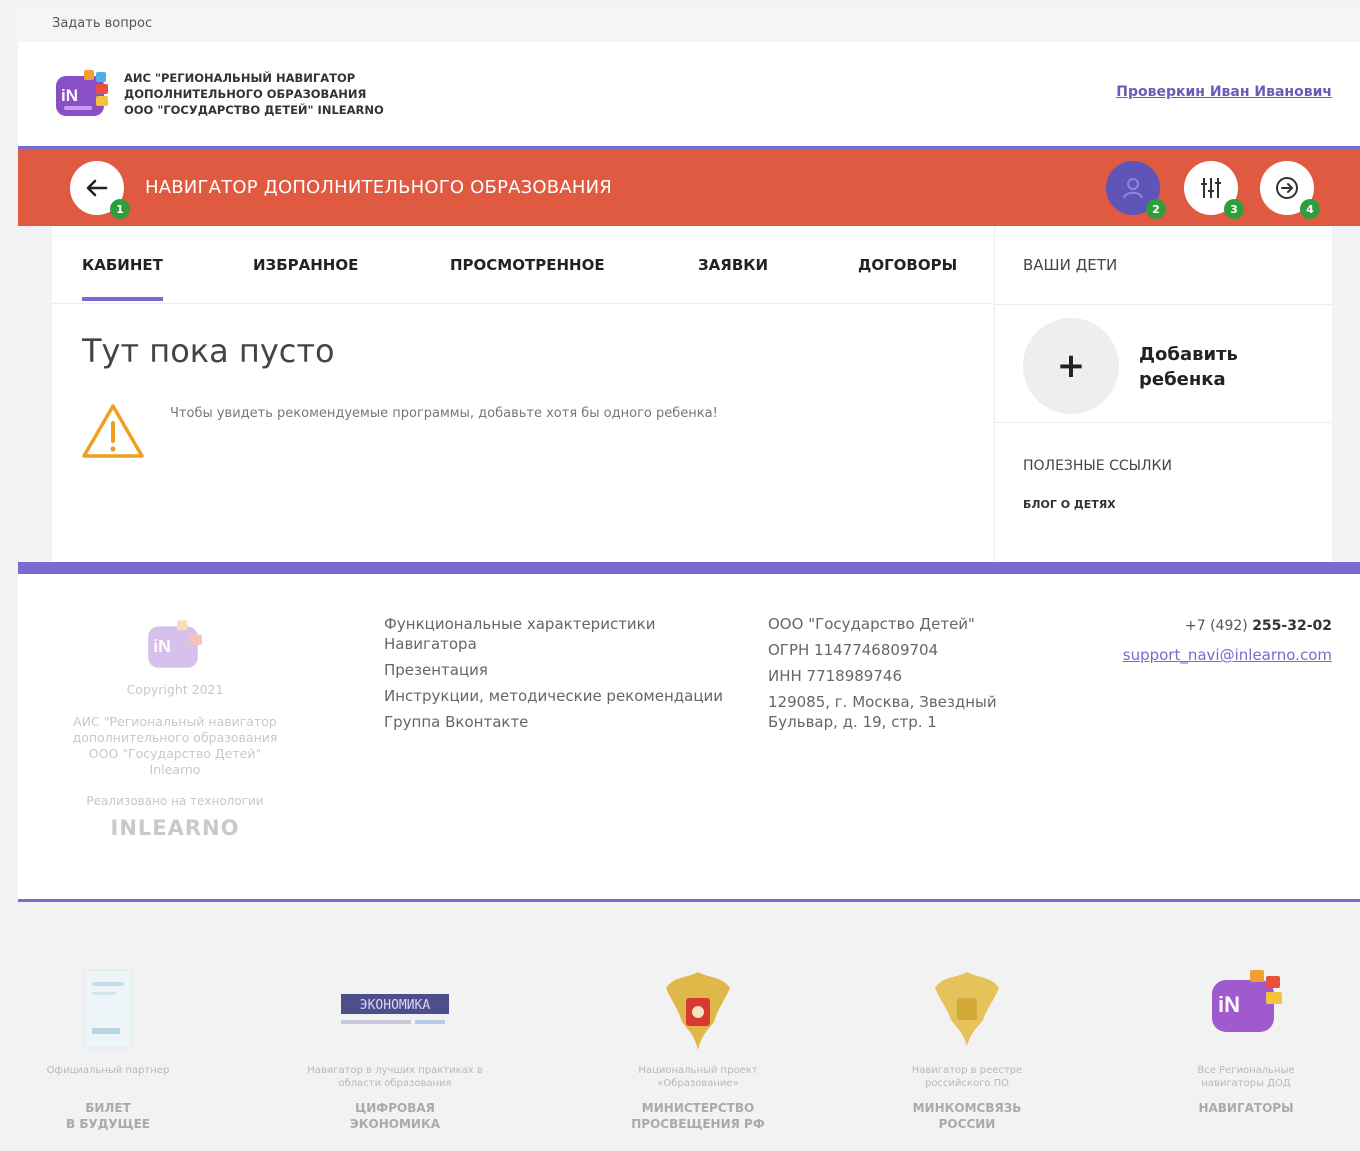  What do you see at coordinates (698, 1011) in the screenshot?
I see `coat-of-arms-red-icon` at bounding box center [698, 1011].